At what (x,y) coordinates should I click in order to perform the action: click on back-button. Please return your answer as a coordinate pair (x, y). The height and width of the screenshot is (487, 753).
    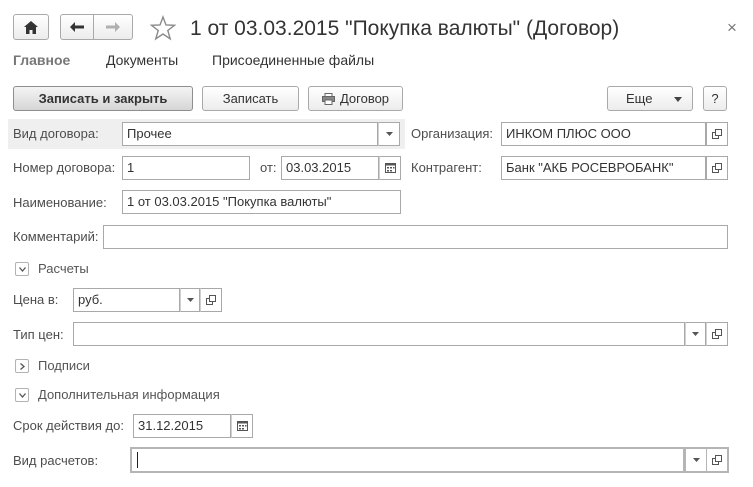
    Looking at the image, I should click on (77, 27).